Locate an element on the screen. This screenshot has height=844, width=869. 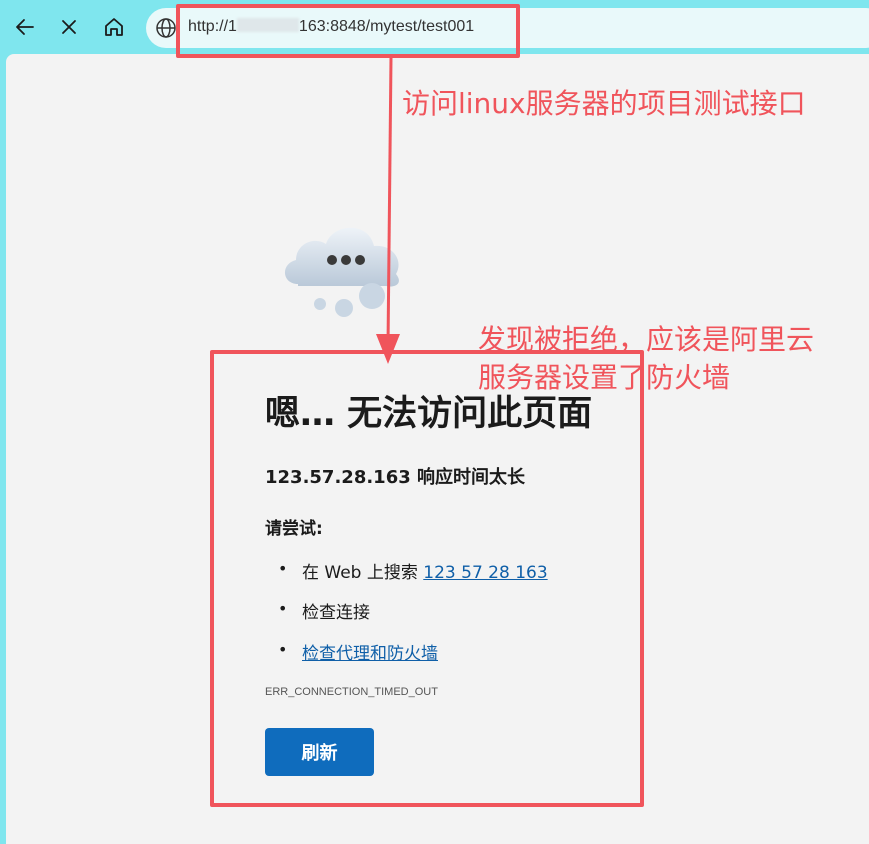
cloud-icon is located at coordinates (341, 272).